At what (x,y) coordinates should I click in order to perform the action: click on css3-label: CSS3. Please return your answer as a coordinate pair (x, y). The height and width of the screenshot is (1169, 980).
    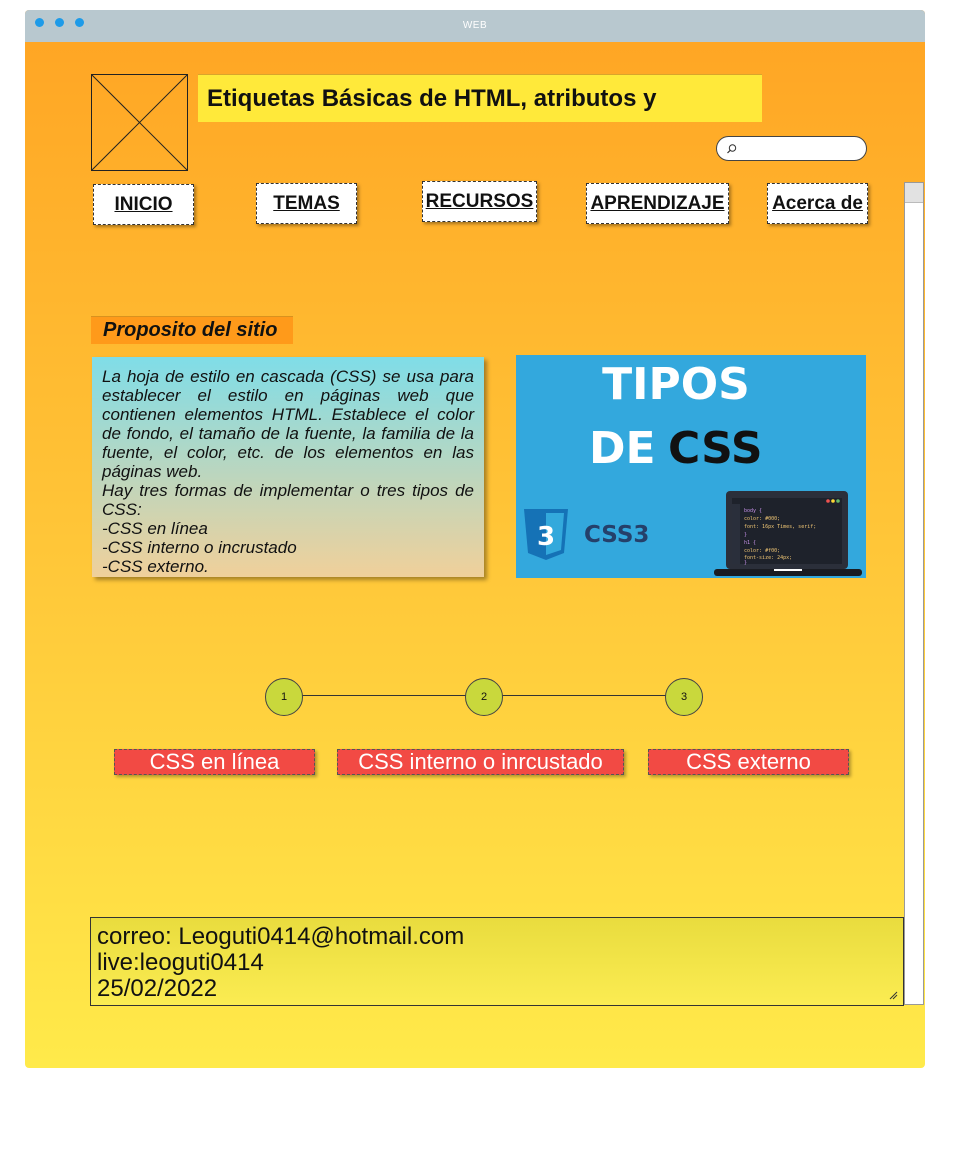
    Looking at the image, I should click on (616, 535).